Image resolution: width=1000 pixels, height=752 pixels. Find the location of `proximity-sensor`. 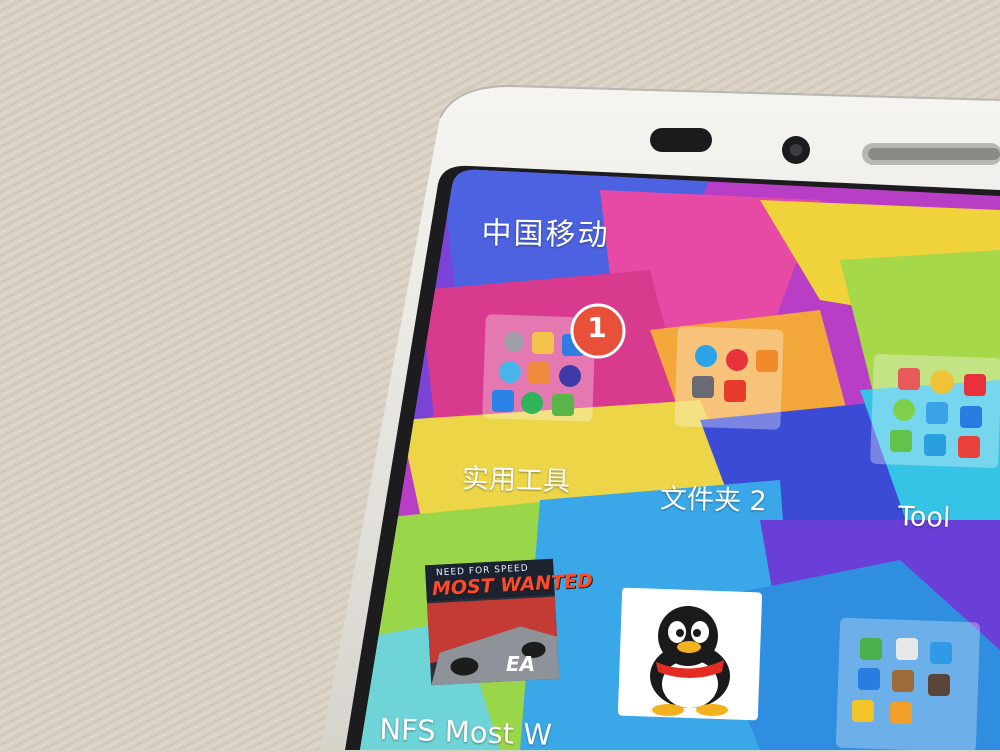

proximity-sensor is located at coordinates (681, 140).